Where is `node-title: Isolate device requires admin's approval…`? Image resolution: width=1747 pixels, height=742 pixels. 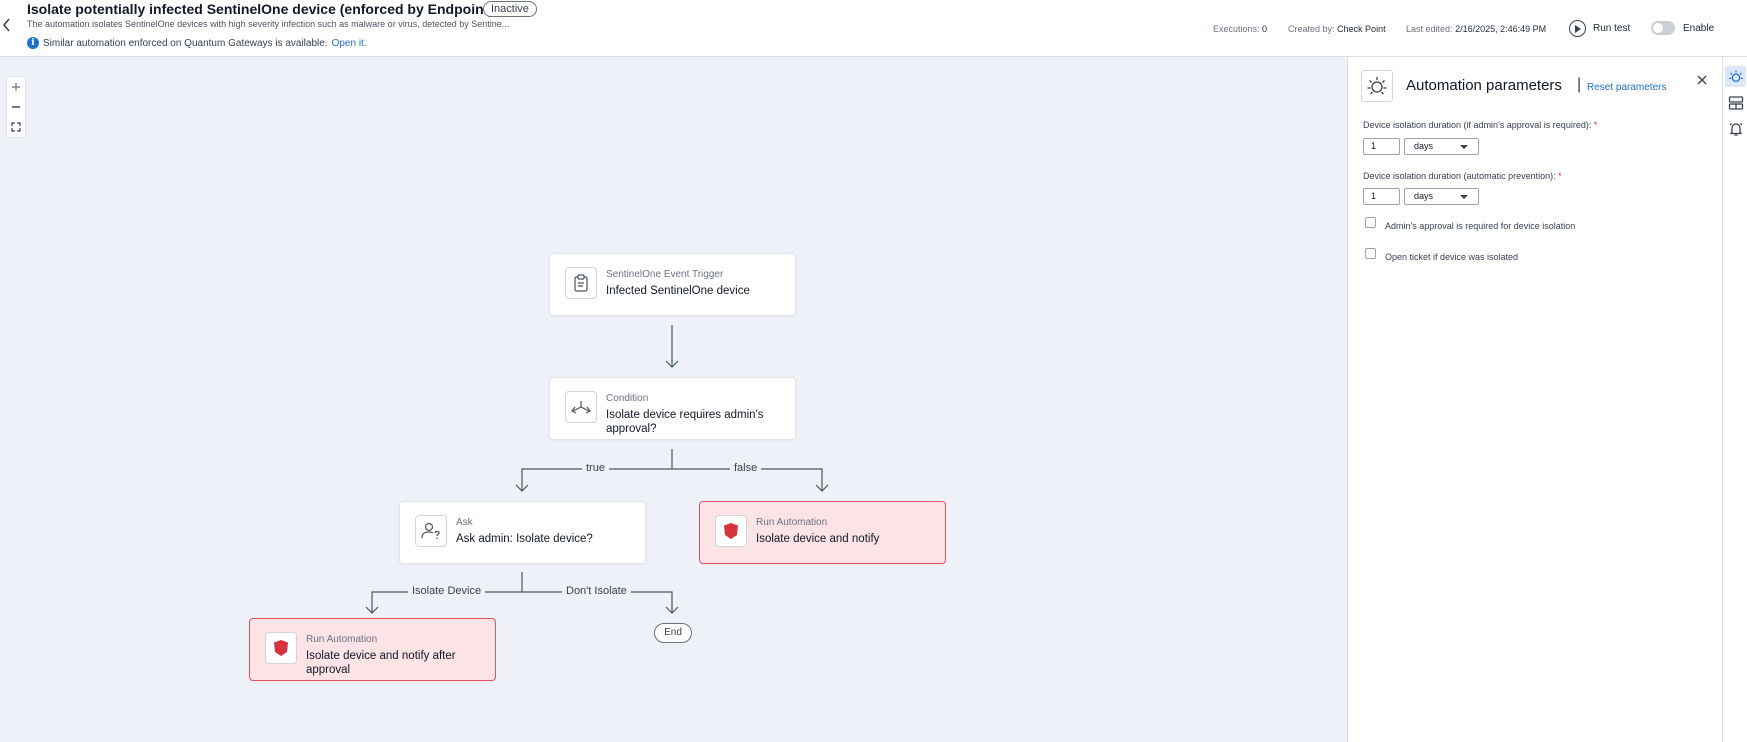 node-title: Isolate device requires admin's approval… is located at coordinates (685, 422).